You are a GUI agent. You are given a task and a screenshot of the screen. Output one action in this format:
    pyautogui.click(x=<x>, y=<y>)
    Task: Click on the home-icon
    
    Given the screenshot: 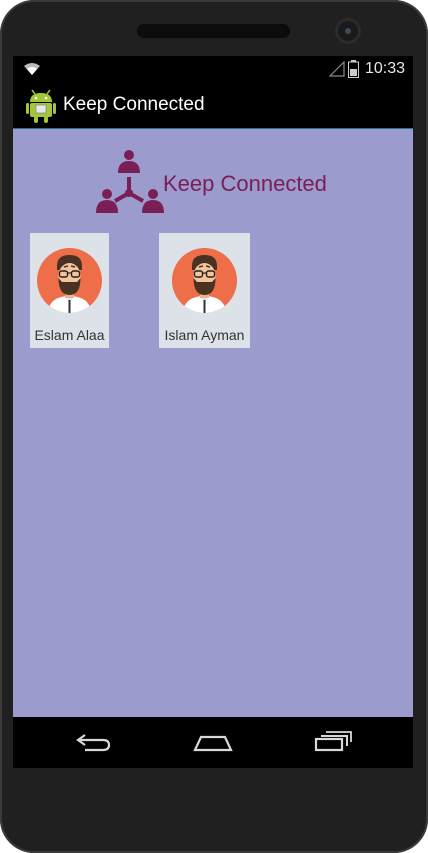 What is the action you would take?
    pyautogui.click(x=213, y=743)
    